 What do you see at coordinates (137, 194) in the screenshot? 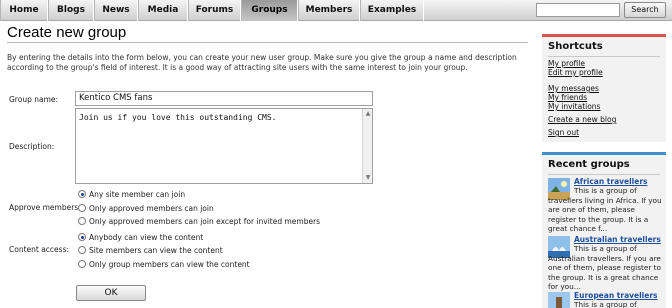
I see `radio-label: Any site member can join` at bounding box center [137, 194].